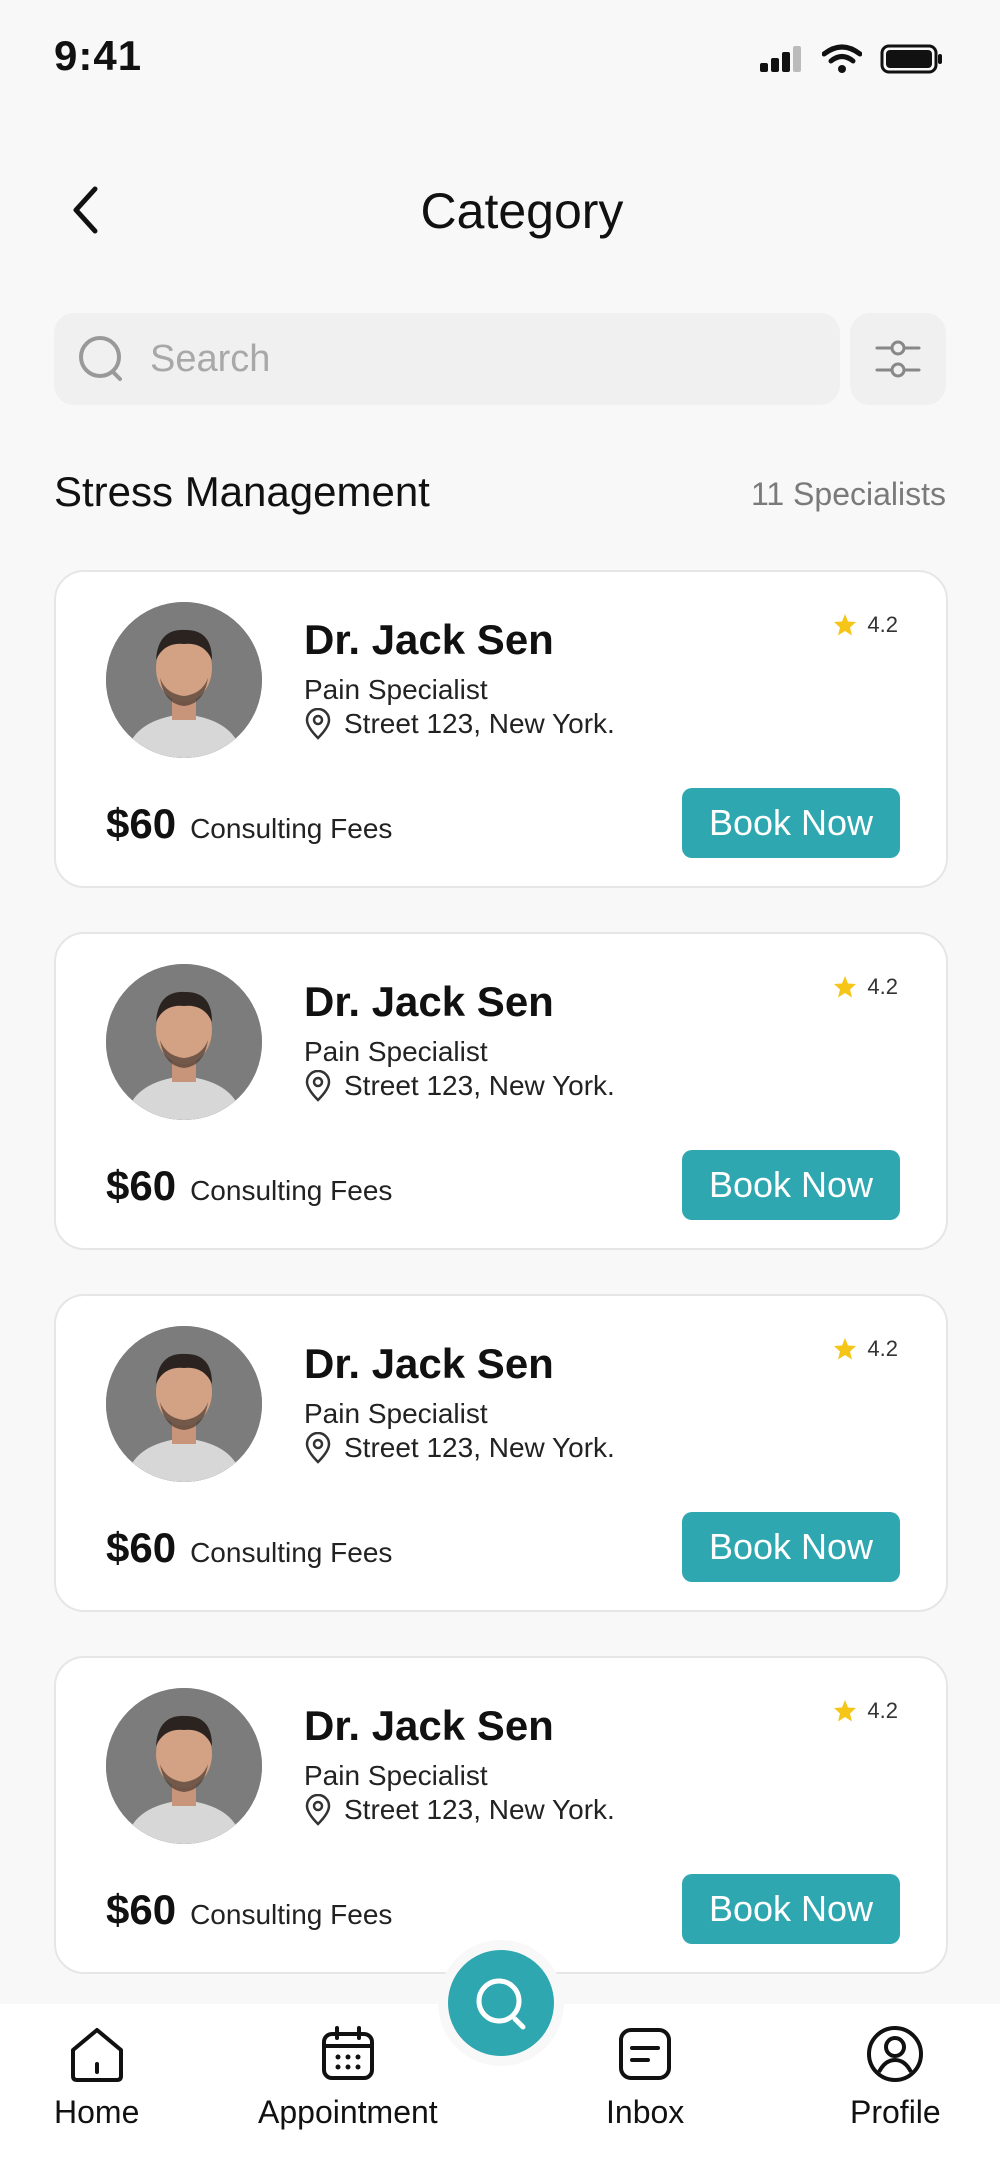  I want to click on wifi-icon, so click(842, 58).